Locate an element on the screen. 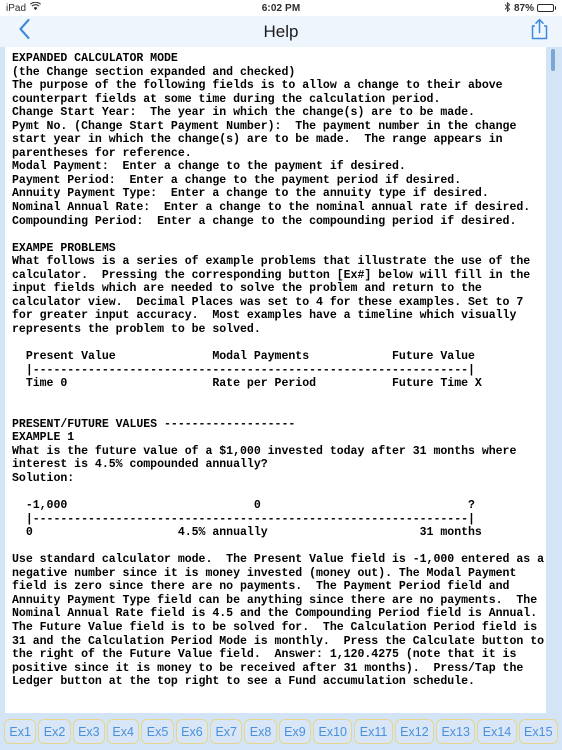 The height and width of the screenshot is (750, 562). status-bar: iPad 6:02 PM 87% is located at coordinates (281, 8).